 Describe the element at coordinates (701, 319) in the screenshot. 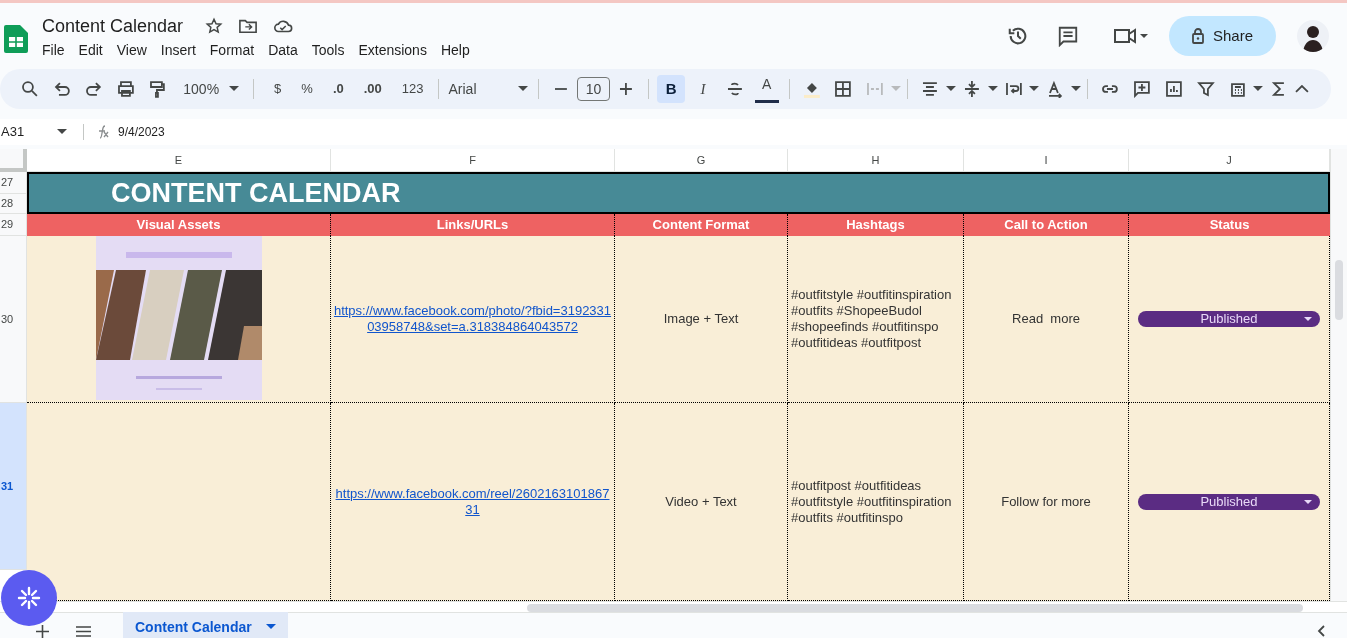

I see `content-format-text: Image + Text` at that location.